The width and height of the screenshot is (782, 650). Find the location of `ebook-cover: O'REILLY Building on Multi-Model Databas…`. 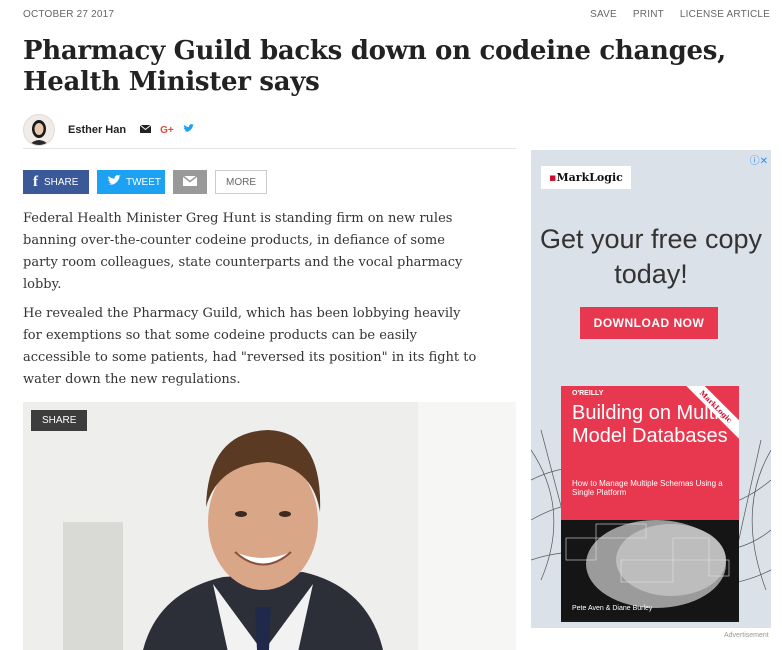

ebook-cover: O'REILLY Building on Multi-Model Databas… is located at coordinates (650, 504).